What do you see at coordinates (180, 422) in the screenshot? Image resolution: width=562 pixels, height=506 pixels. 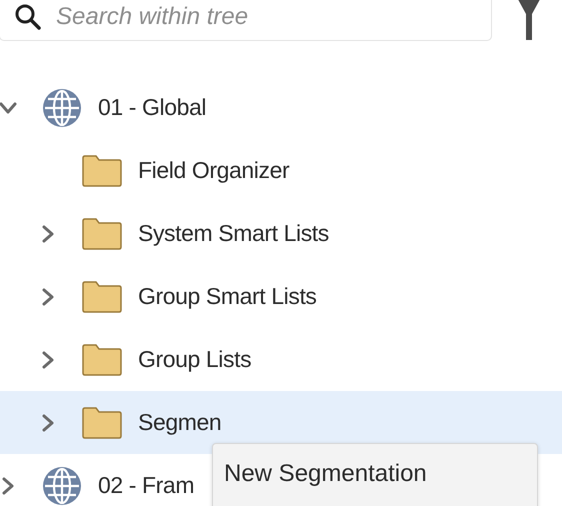 I see `tree-item-label: Segmen` at bounding box center [180, 422].